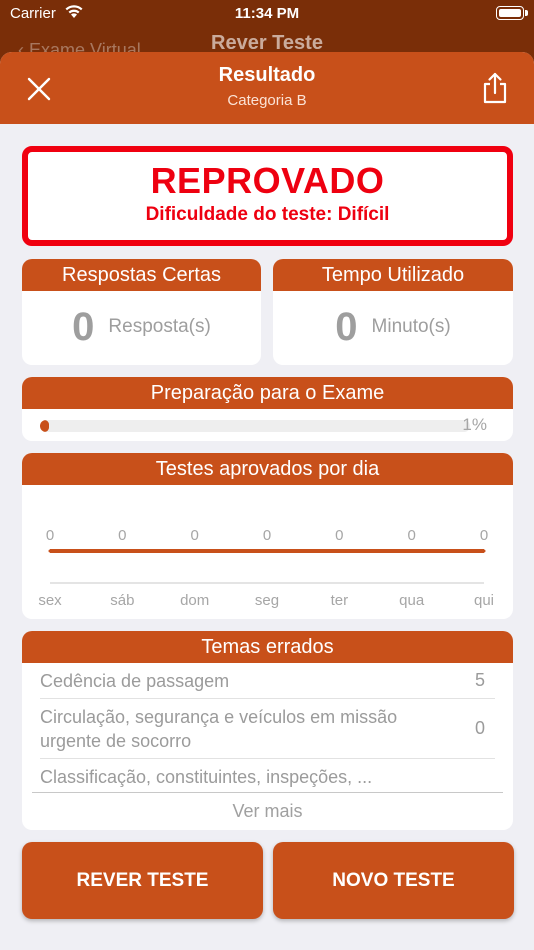  I want to click on theme-name: Cedência de passagem, so click(135, 680).